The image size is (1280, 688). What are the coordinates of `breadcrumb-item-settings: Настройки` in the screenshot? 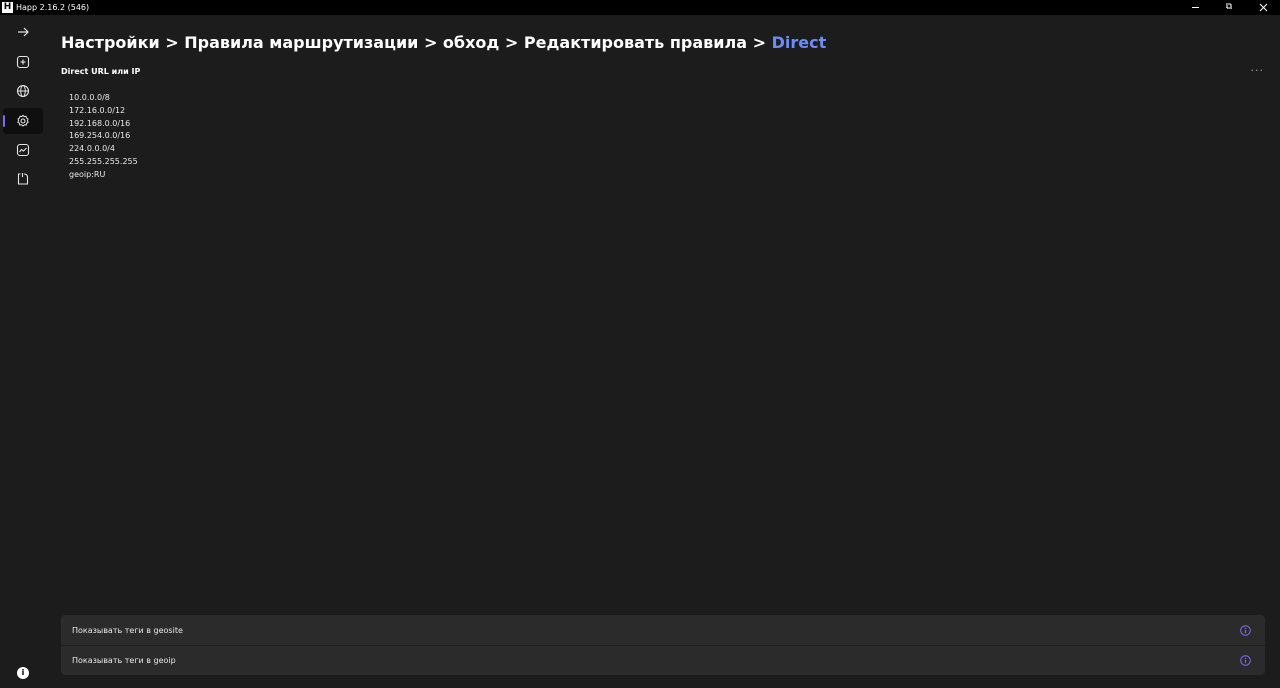 It's located at (110, 42).